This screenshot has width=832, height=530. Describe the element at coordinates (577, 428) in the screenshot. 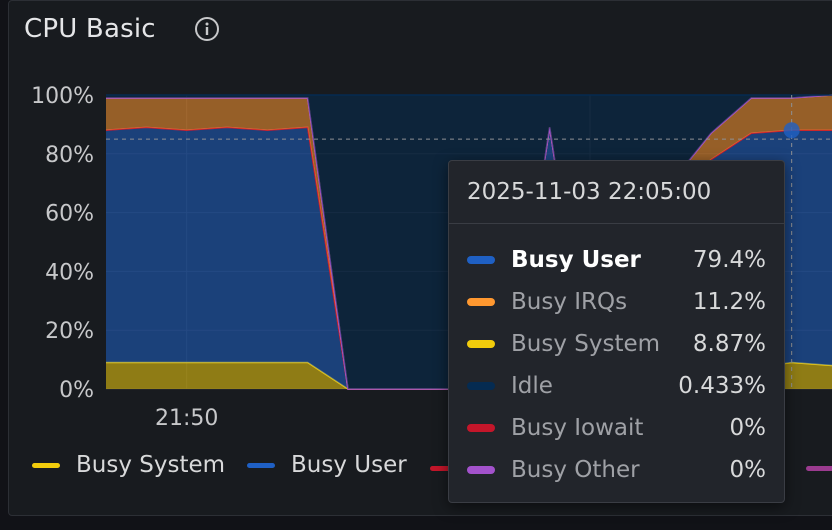

I see `tooltip-series-name: Busy Iowait` at that location.